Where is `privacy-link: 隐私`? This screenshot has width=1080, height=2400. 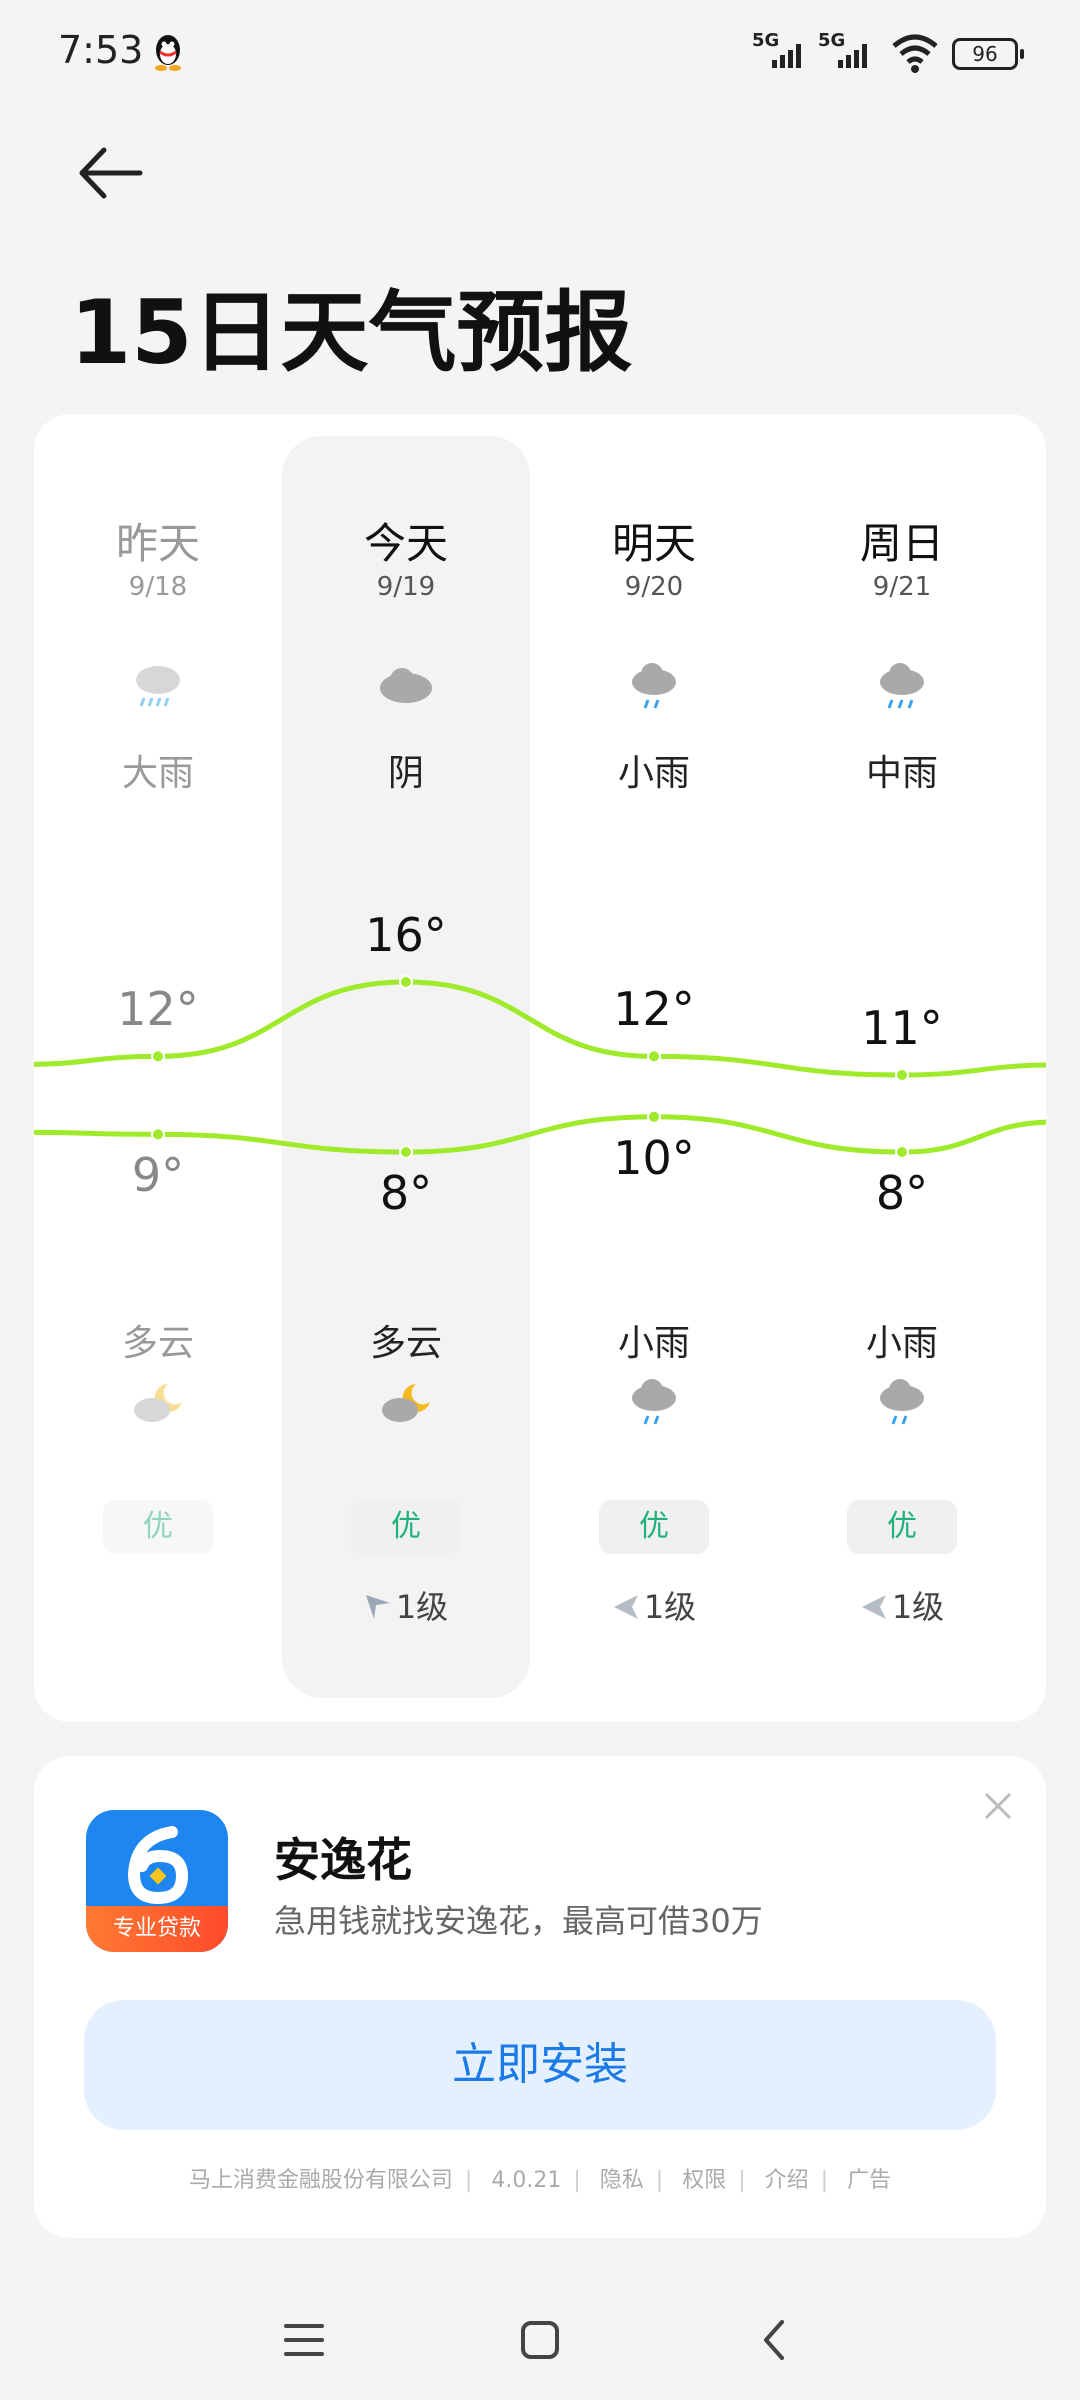
privacy-link: 隐私 is located at coordinates (622, 2180).